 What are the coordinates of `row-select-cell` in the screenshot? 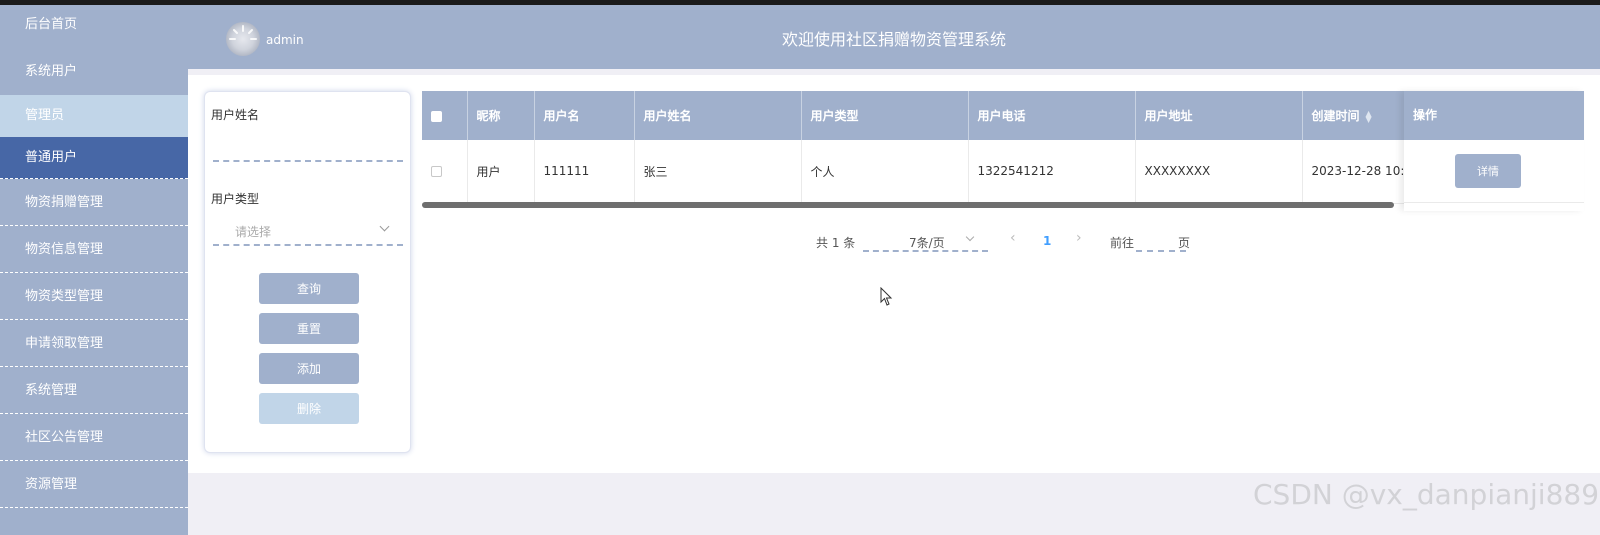 It's located at (445, 172).